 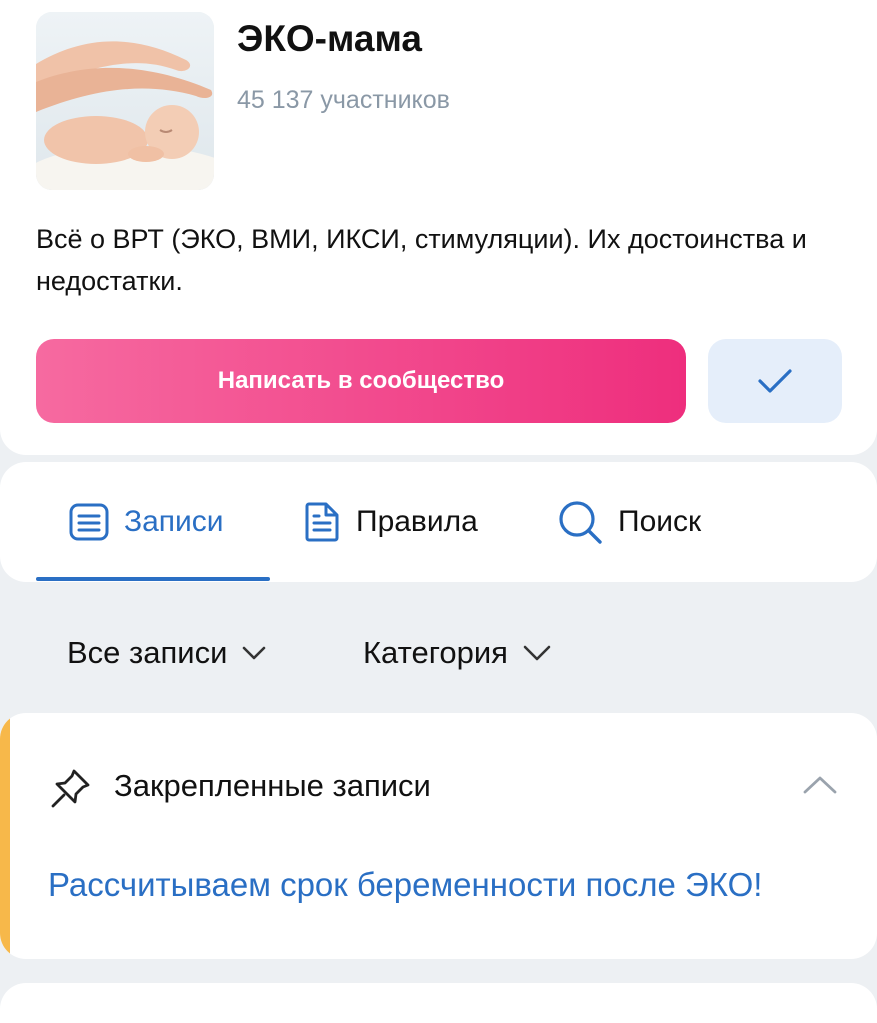 I want to click on avatar-image, so click(x=125, y=101).